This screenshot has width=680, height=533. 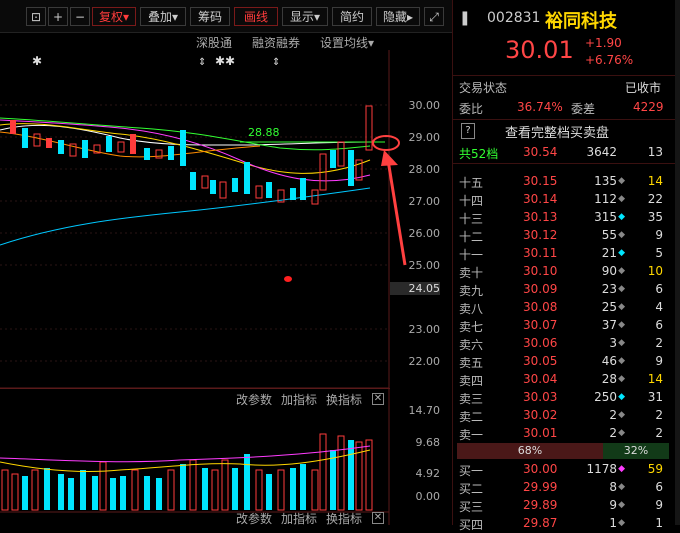 I want to click on ask-row: 卖九 30.09 23 ◆ 6, so click(x=561, y=289).